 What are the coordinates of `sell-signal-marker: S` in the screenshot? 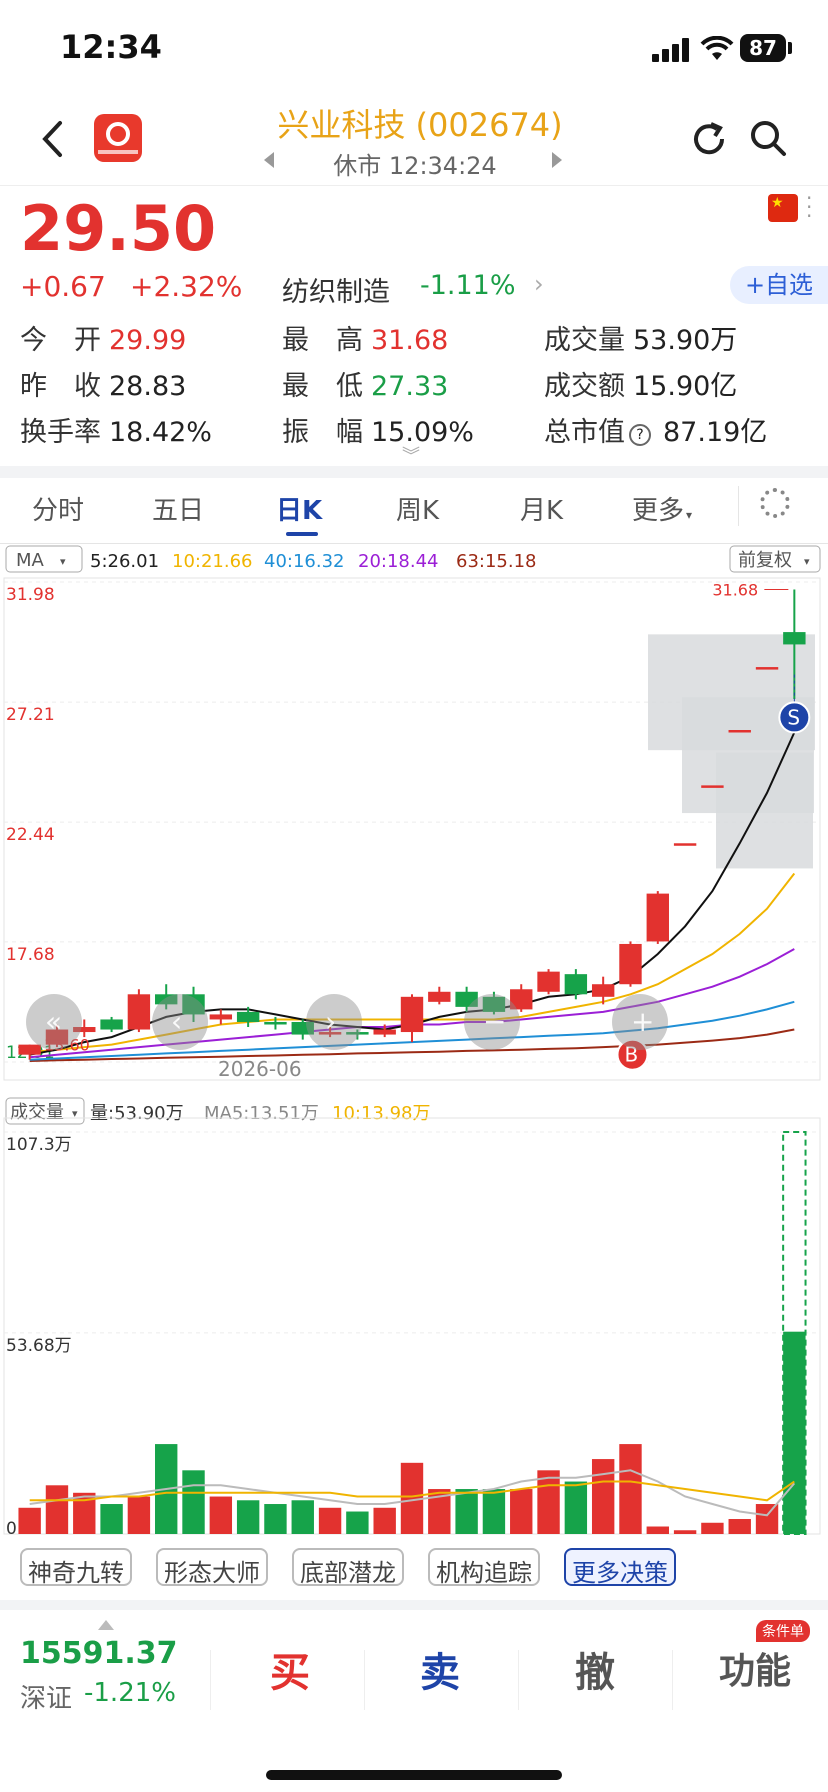 It's located at (794, 717).